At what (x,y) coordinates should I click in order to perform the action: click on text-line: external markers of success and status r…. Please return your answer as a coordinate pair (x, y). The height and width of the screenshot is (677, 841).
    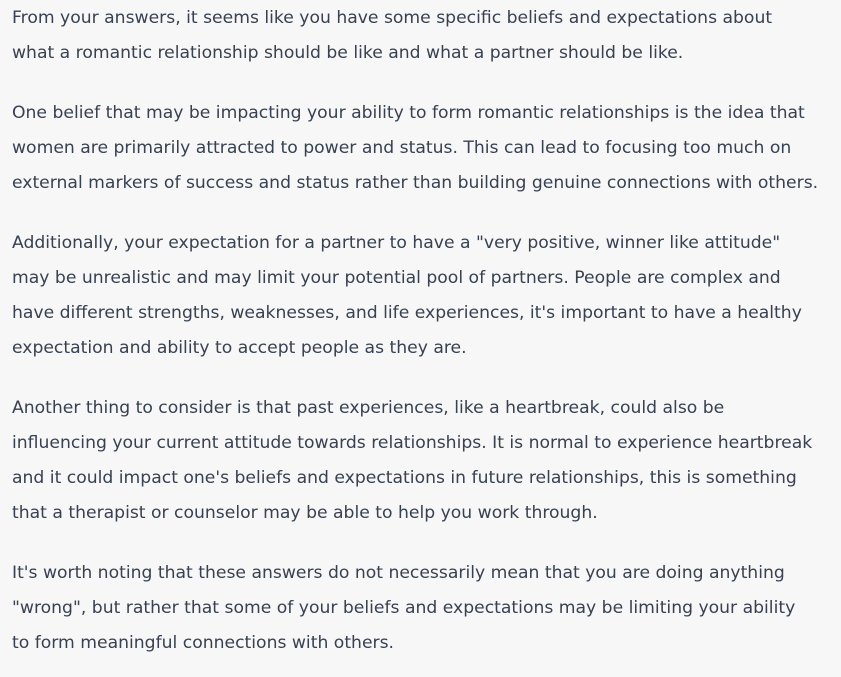
    Looking at the image, I should click on (415, 183).